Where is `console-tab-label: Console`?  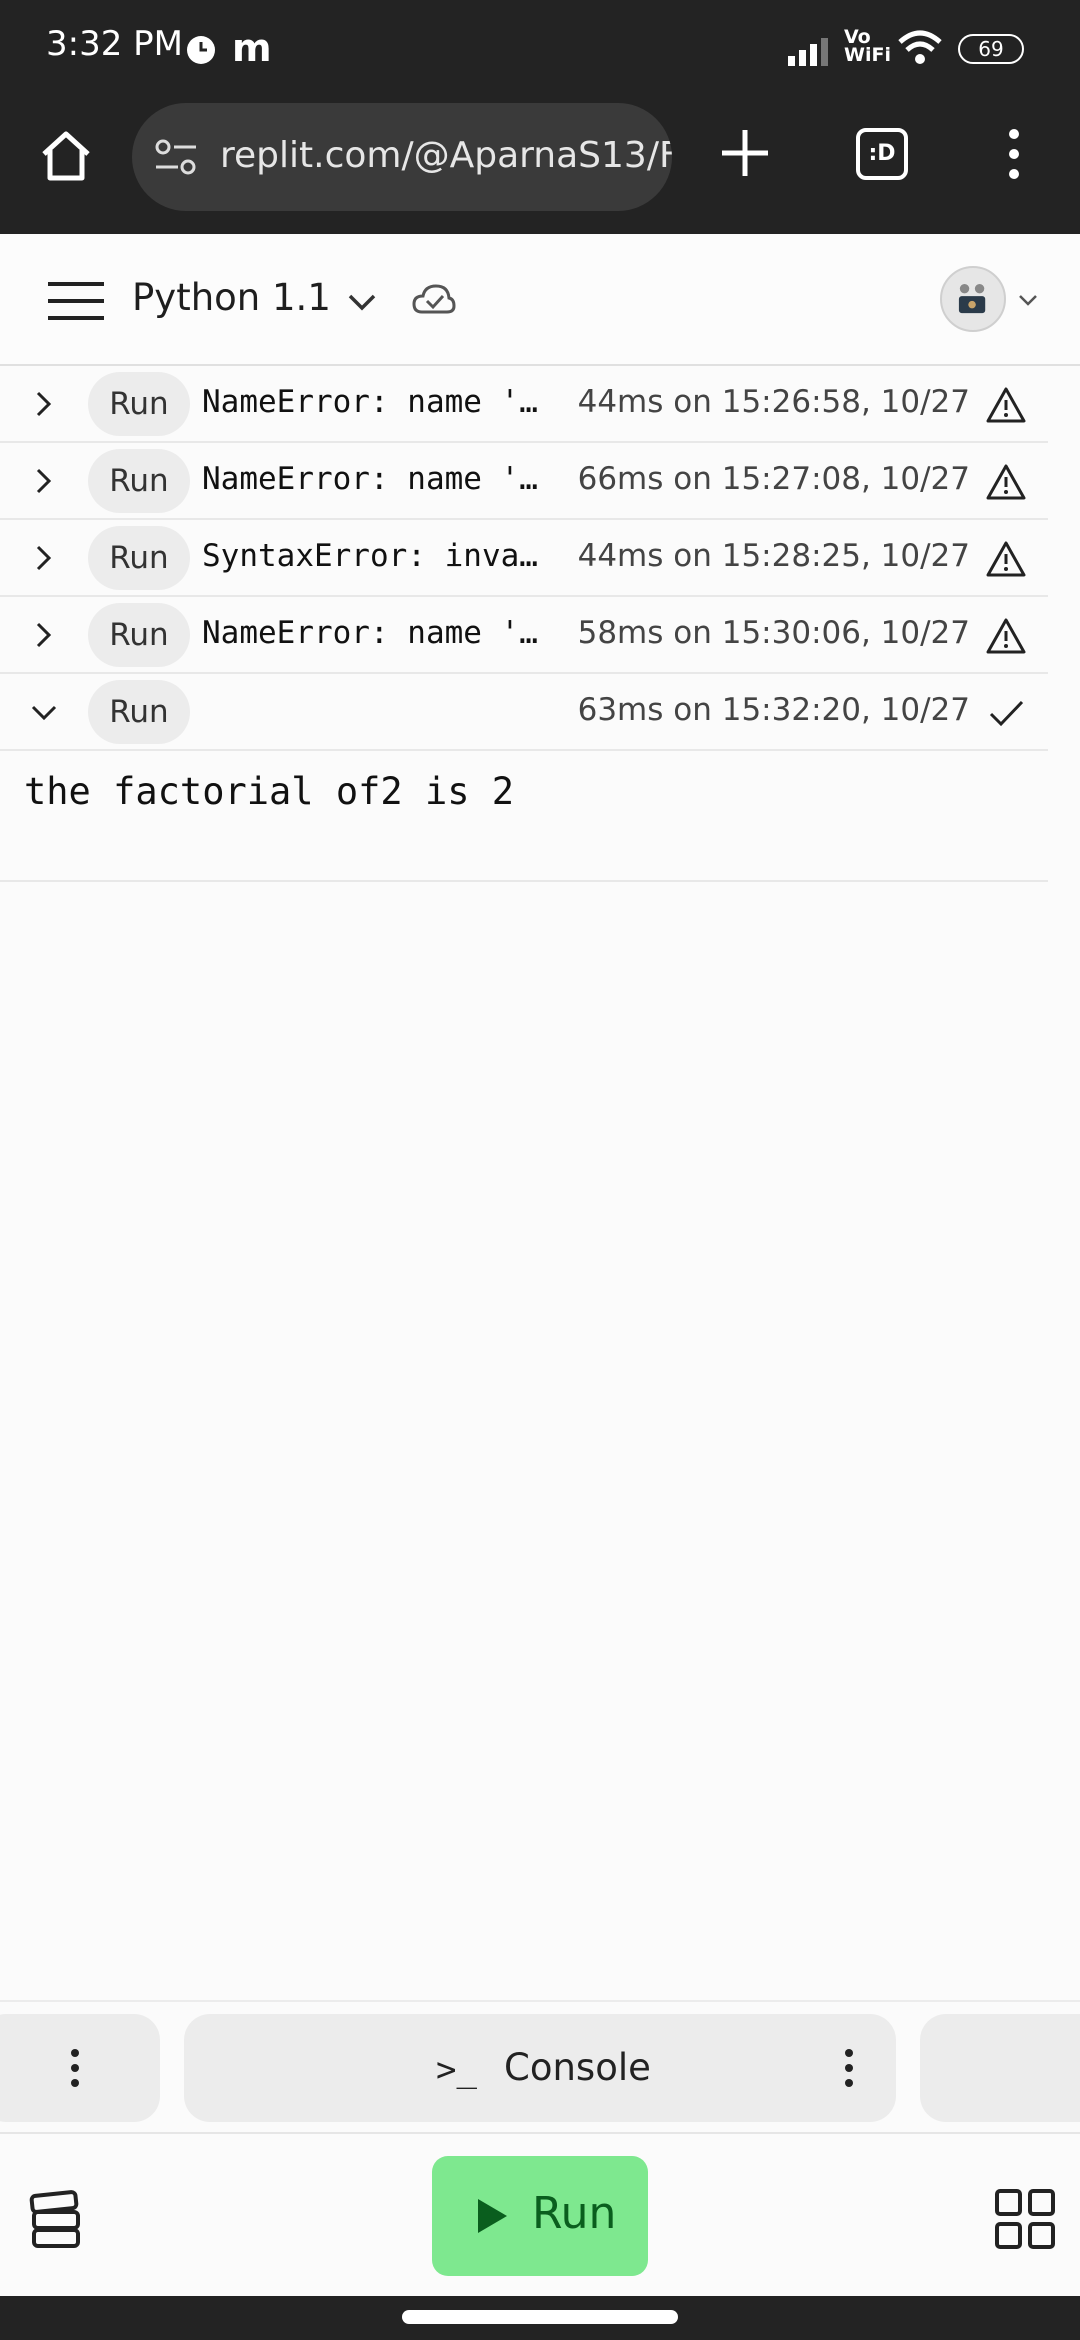
console-tab-label: Console is located at coordinates (577, 2067).